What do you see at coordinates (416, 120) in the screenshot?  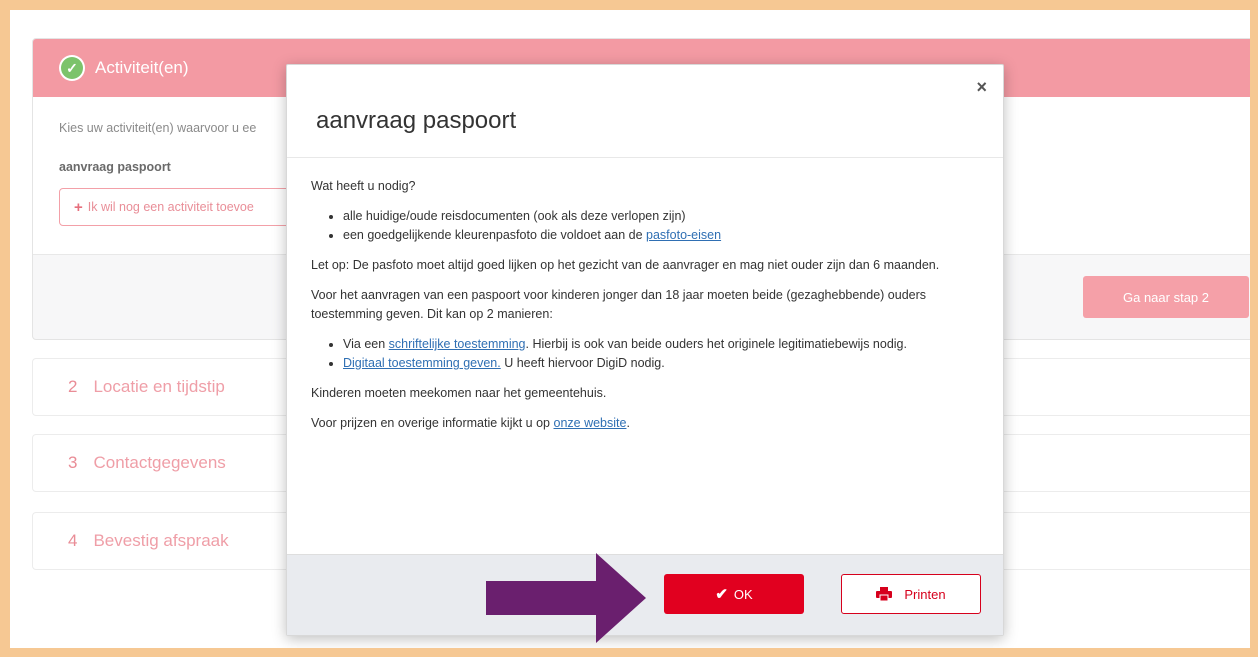 I see `modal-title: aanvraag paspoort` at bounding box center [416, 120].